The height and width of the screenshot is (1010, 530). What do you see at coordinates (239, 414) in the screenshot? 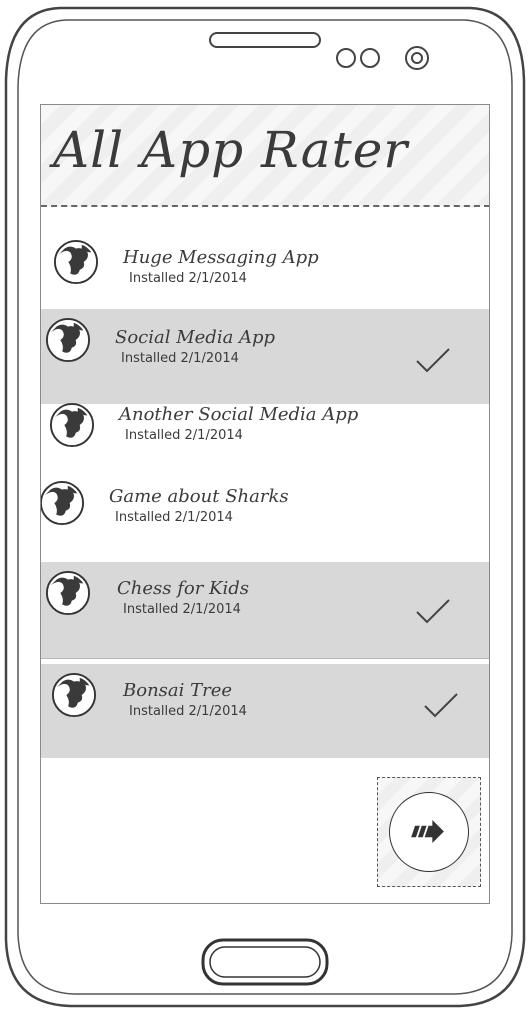
I see `app-name: Another Social Media App` at bounding box center [239, 414].